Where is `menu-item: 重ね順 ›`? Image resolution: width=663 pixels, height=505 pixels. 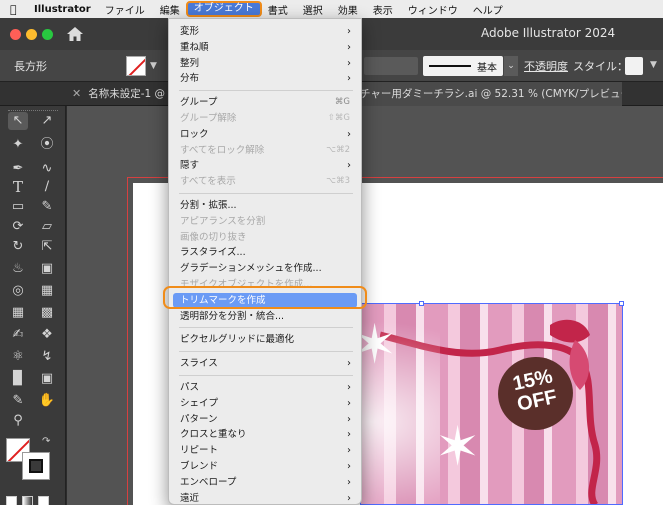
menu-item: 重ね順 › is located at coordinates (265, 47).